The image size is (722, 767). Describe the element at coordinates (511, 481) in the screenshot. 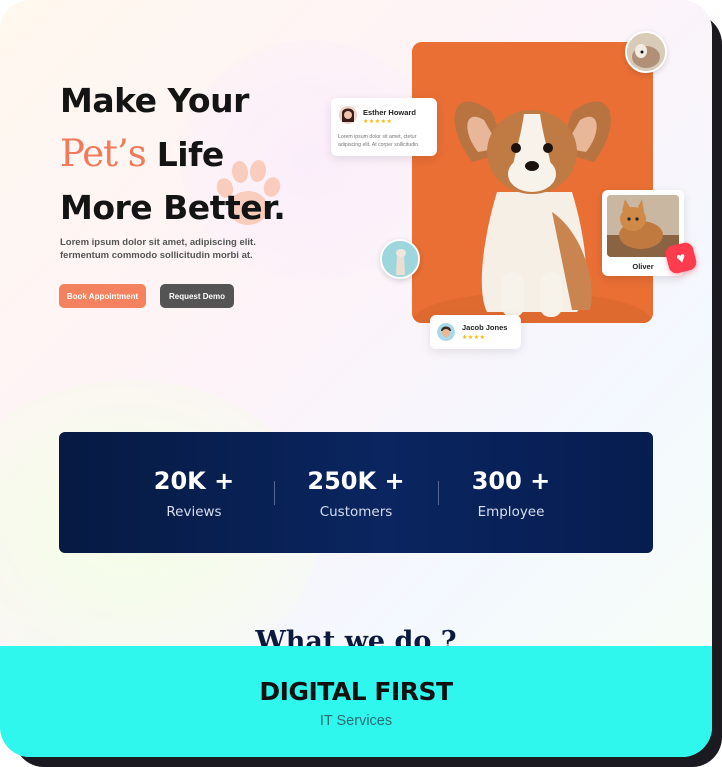

I see `stat-value: 300 +` at that location.